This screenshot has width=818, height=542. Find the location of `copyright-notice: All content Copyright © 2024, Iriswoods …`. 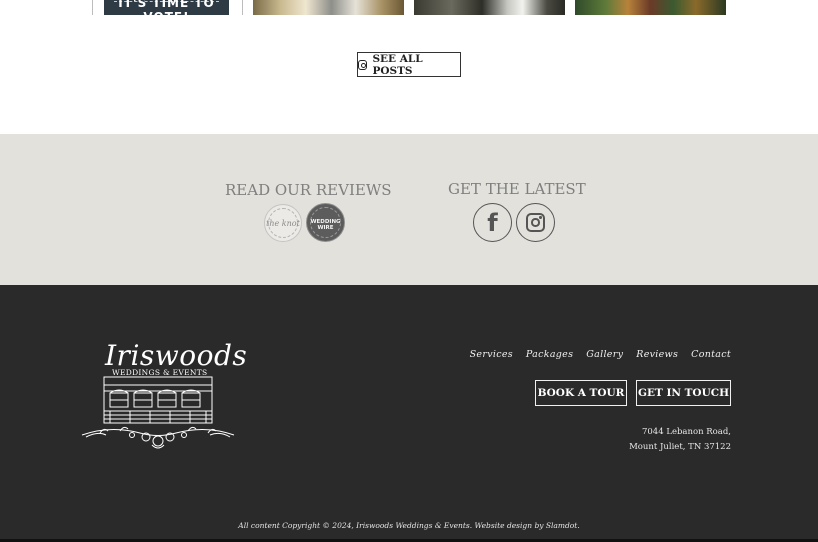

copyright-notice: All content Copyright © 2024, Iriswoods … is located at coordinates (409, 525).